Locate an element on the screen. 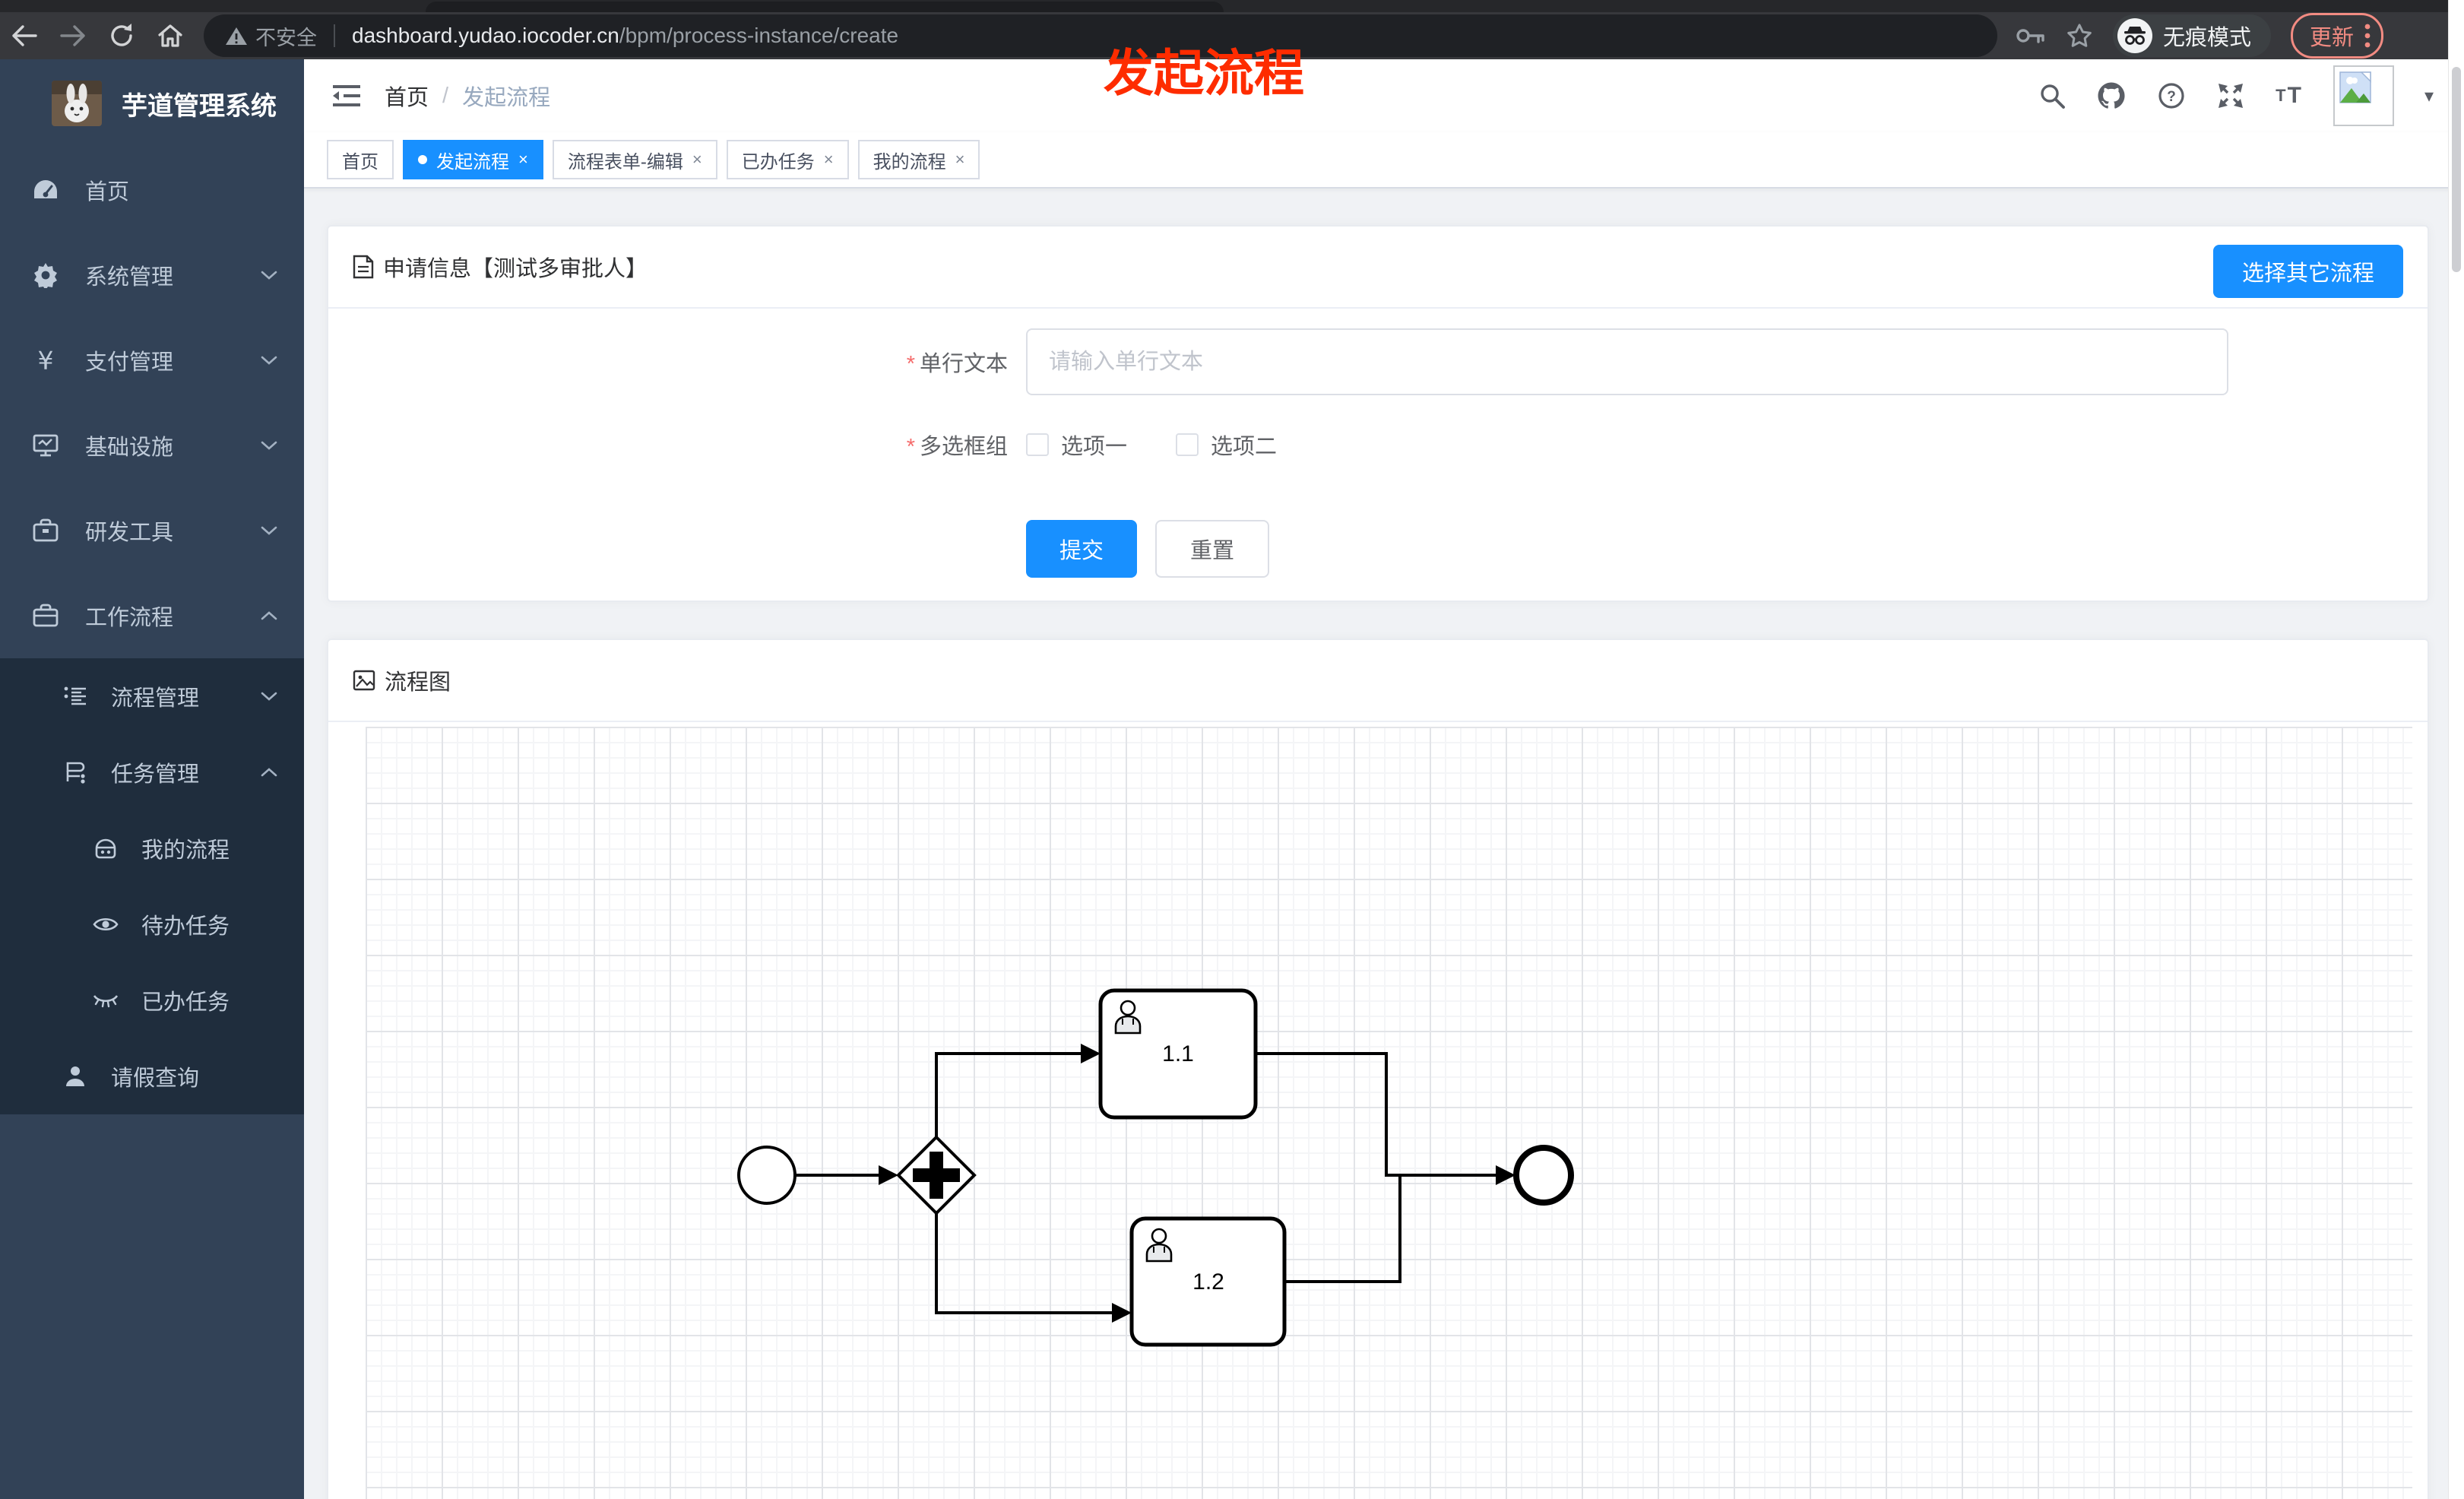 This screenshot has height=1499, width=2464. sidebar-item-todo-tasks: 待办任务 is located at coordinates (152, 924).